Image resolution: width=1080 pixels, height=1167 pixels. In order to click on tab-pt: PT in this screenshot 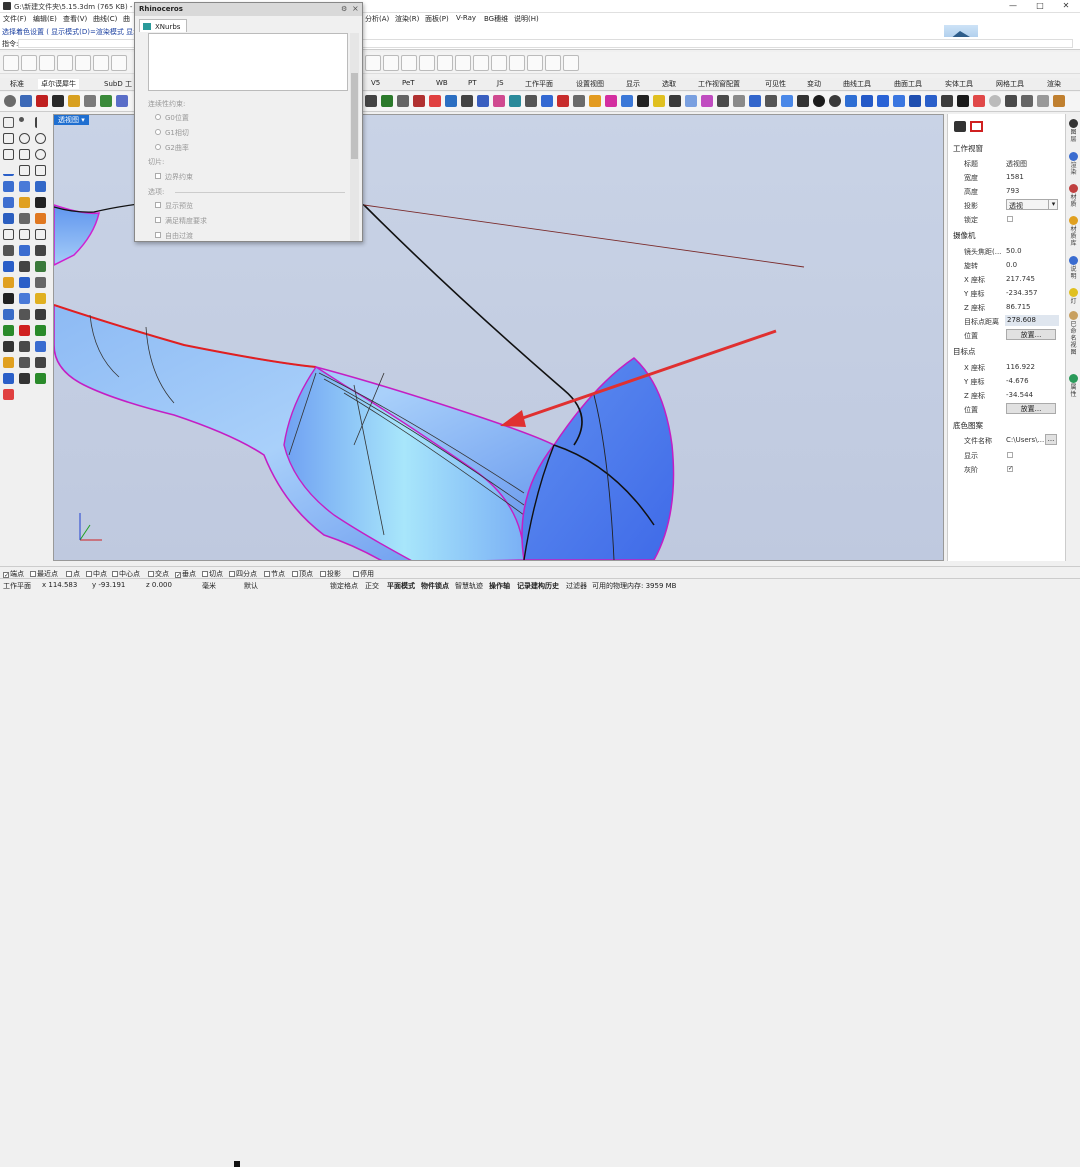, I will do `click(472, 83)`.